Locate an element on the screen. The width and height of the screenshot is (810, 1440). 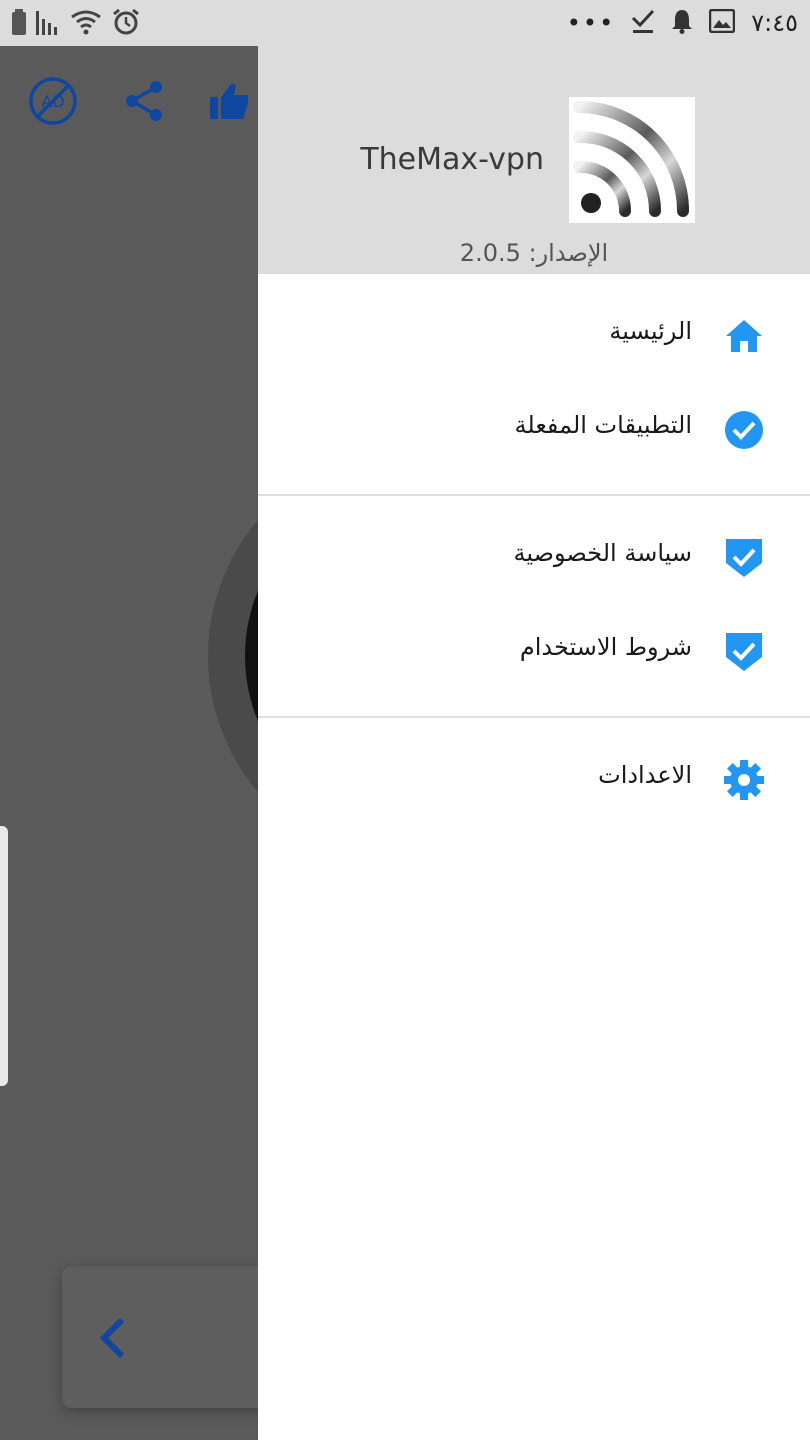
menu-item-privacy-policy-label: سياسة الخصوصية is located at coordinates (602, 553).